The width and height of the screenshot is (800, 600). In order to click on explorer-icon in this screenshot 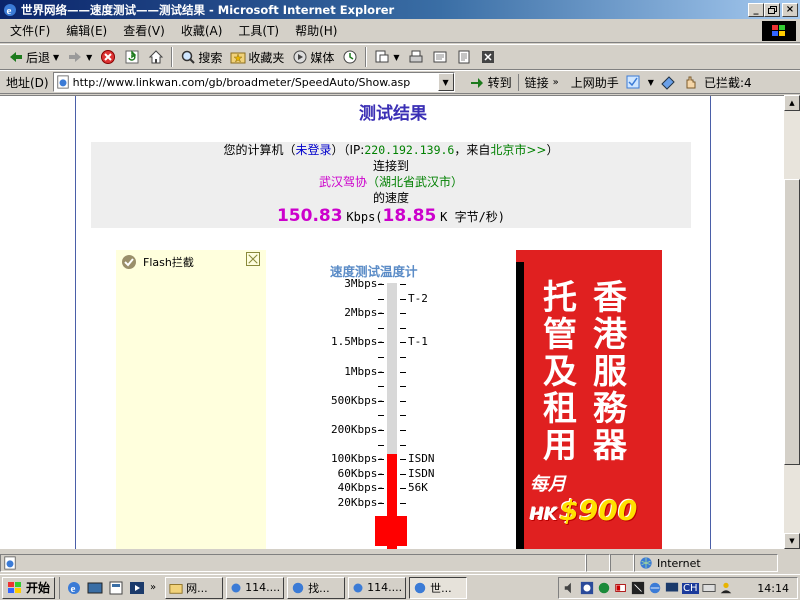, I will do `click(116, 588)`.